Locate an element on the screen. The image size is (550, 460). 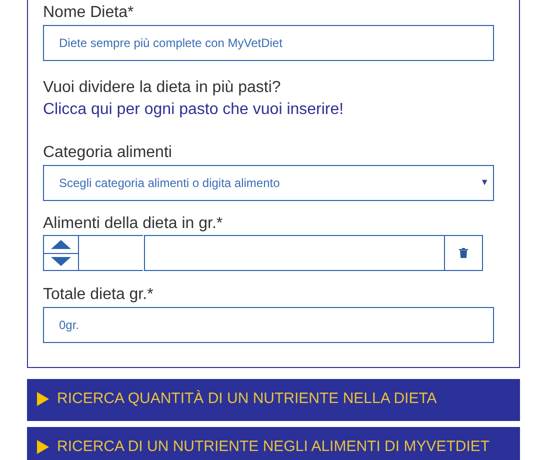
category-dropdown: Scegli categoria alimenti o digita alimento ▼ is located at coordinates (268, 183).